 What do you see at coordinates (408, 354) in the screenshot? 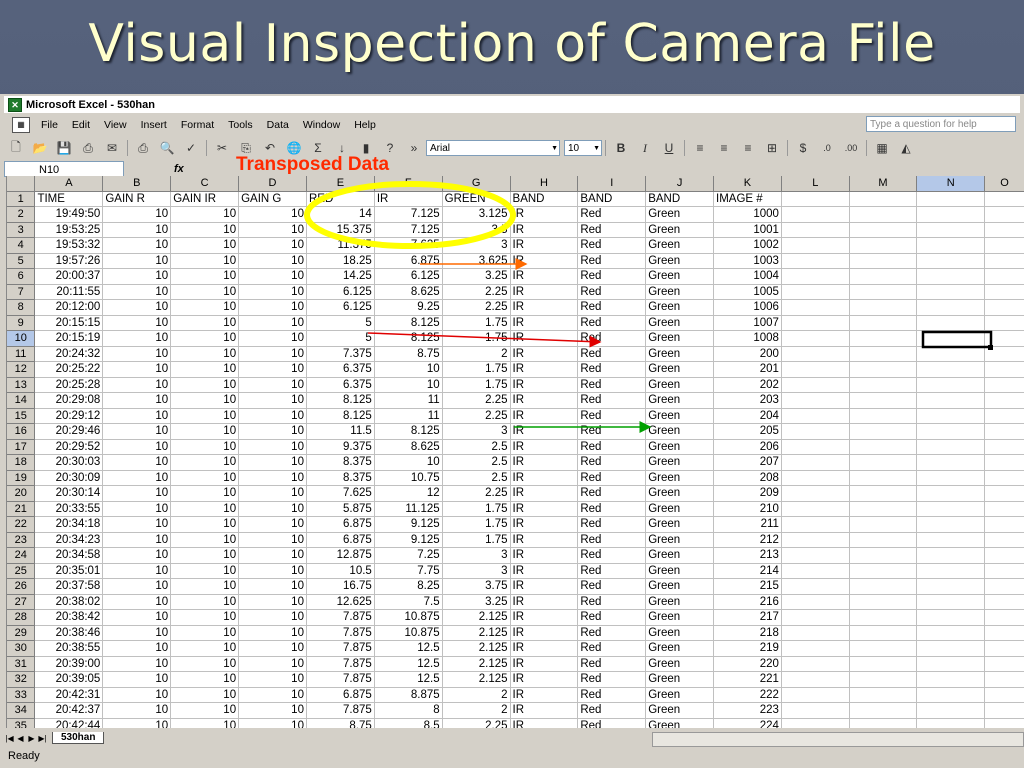
I see `cell: 8.75` at bounding box center [408, 354].